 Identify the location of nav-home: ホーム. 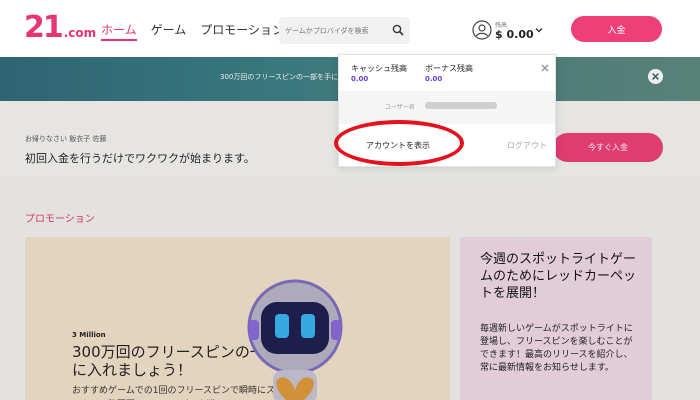
(119, 31).